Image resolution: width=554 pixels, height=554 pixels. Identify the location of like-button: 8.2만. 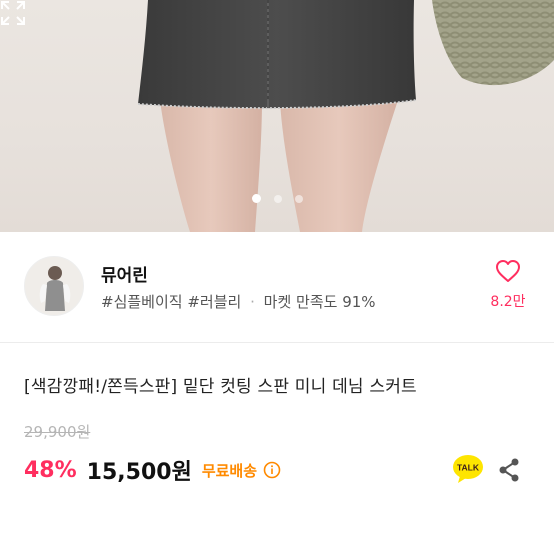
(508, 286).